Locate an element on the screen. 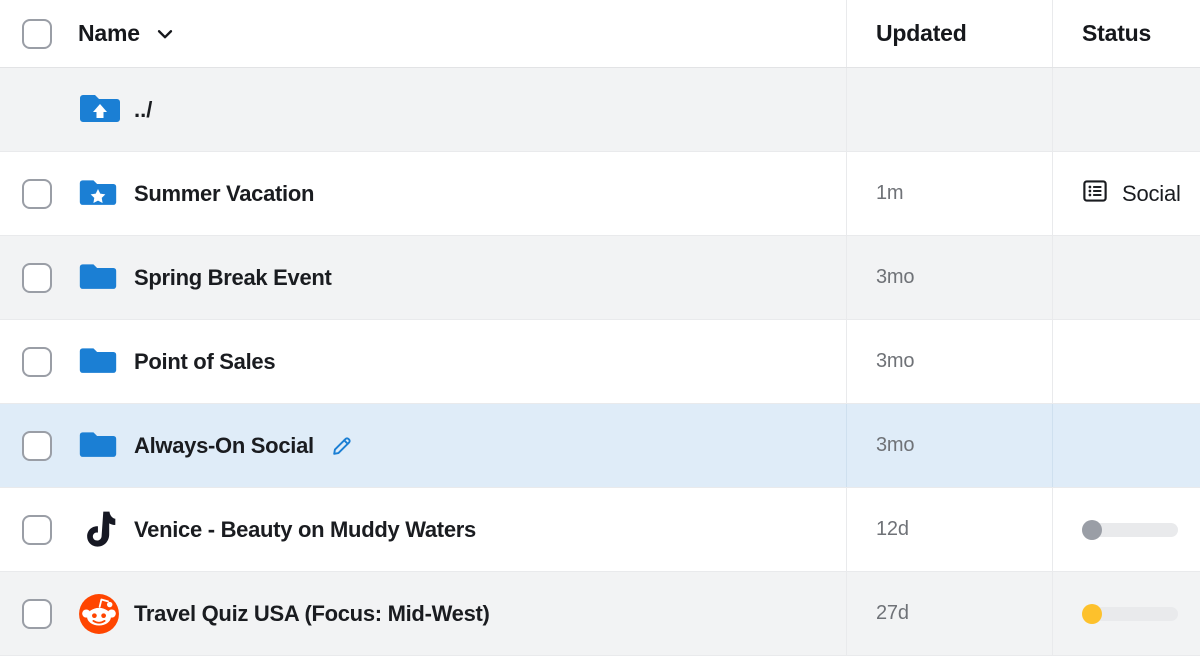 The height and width of the screenshot is (660, 1200). row-name-cell: Travel Quiz USA (Focus: Mid-West) is located at coordinates (423, 613).